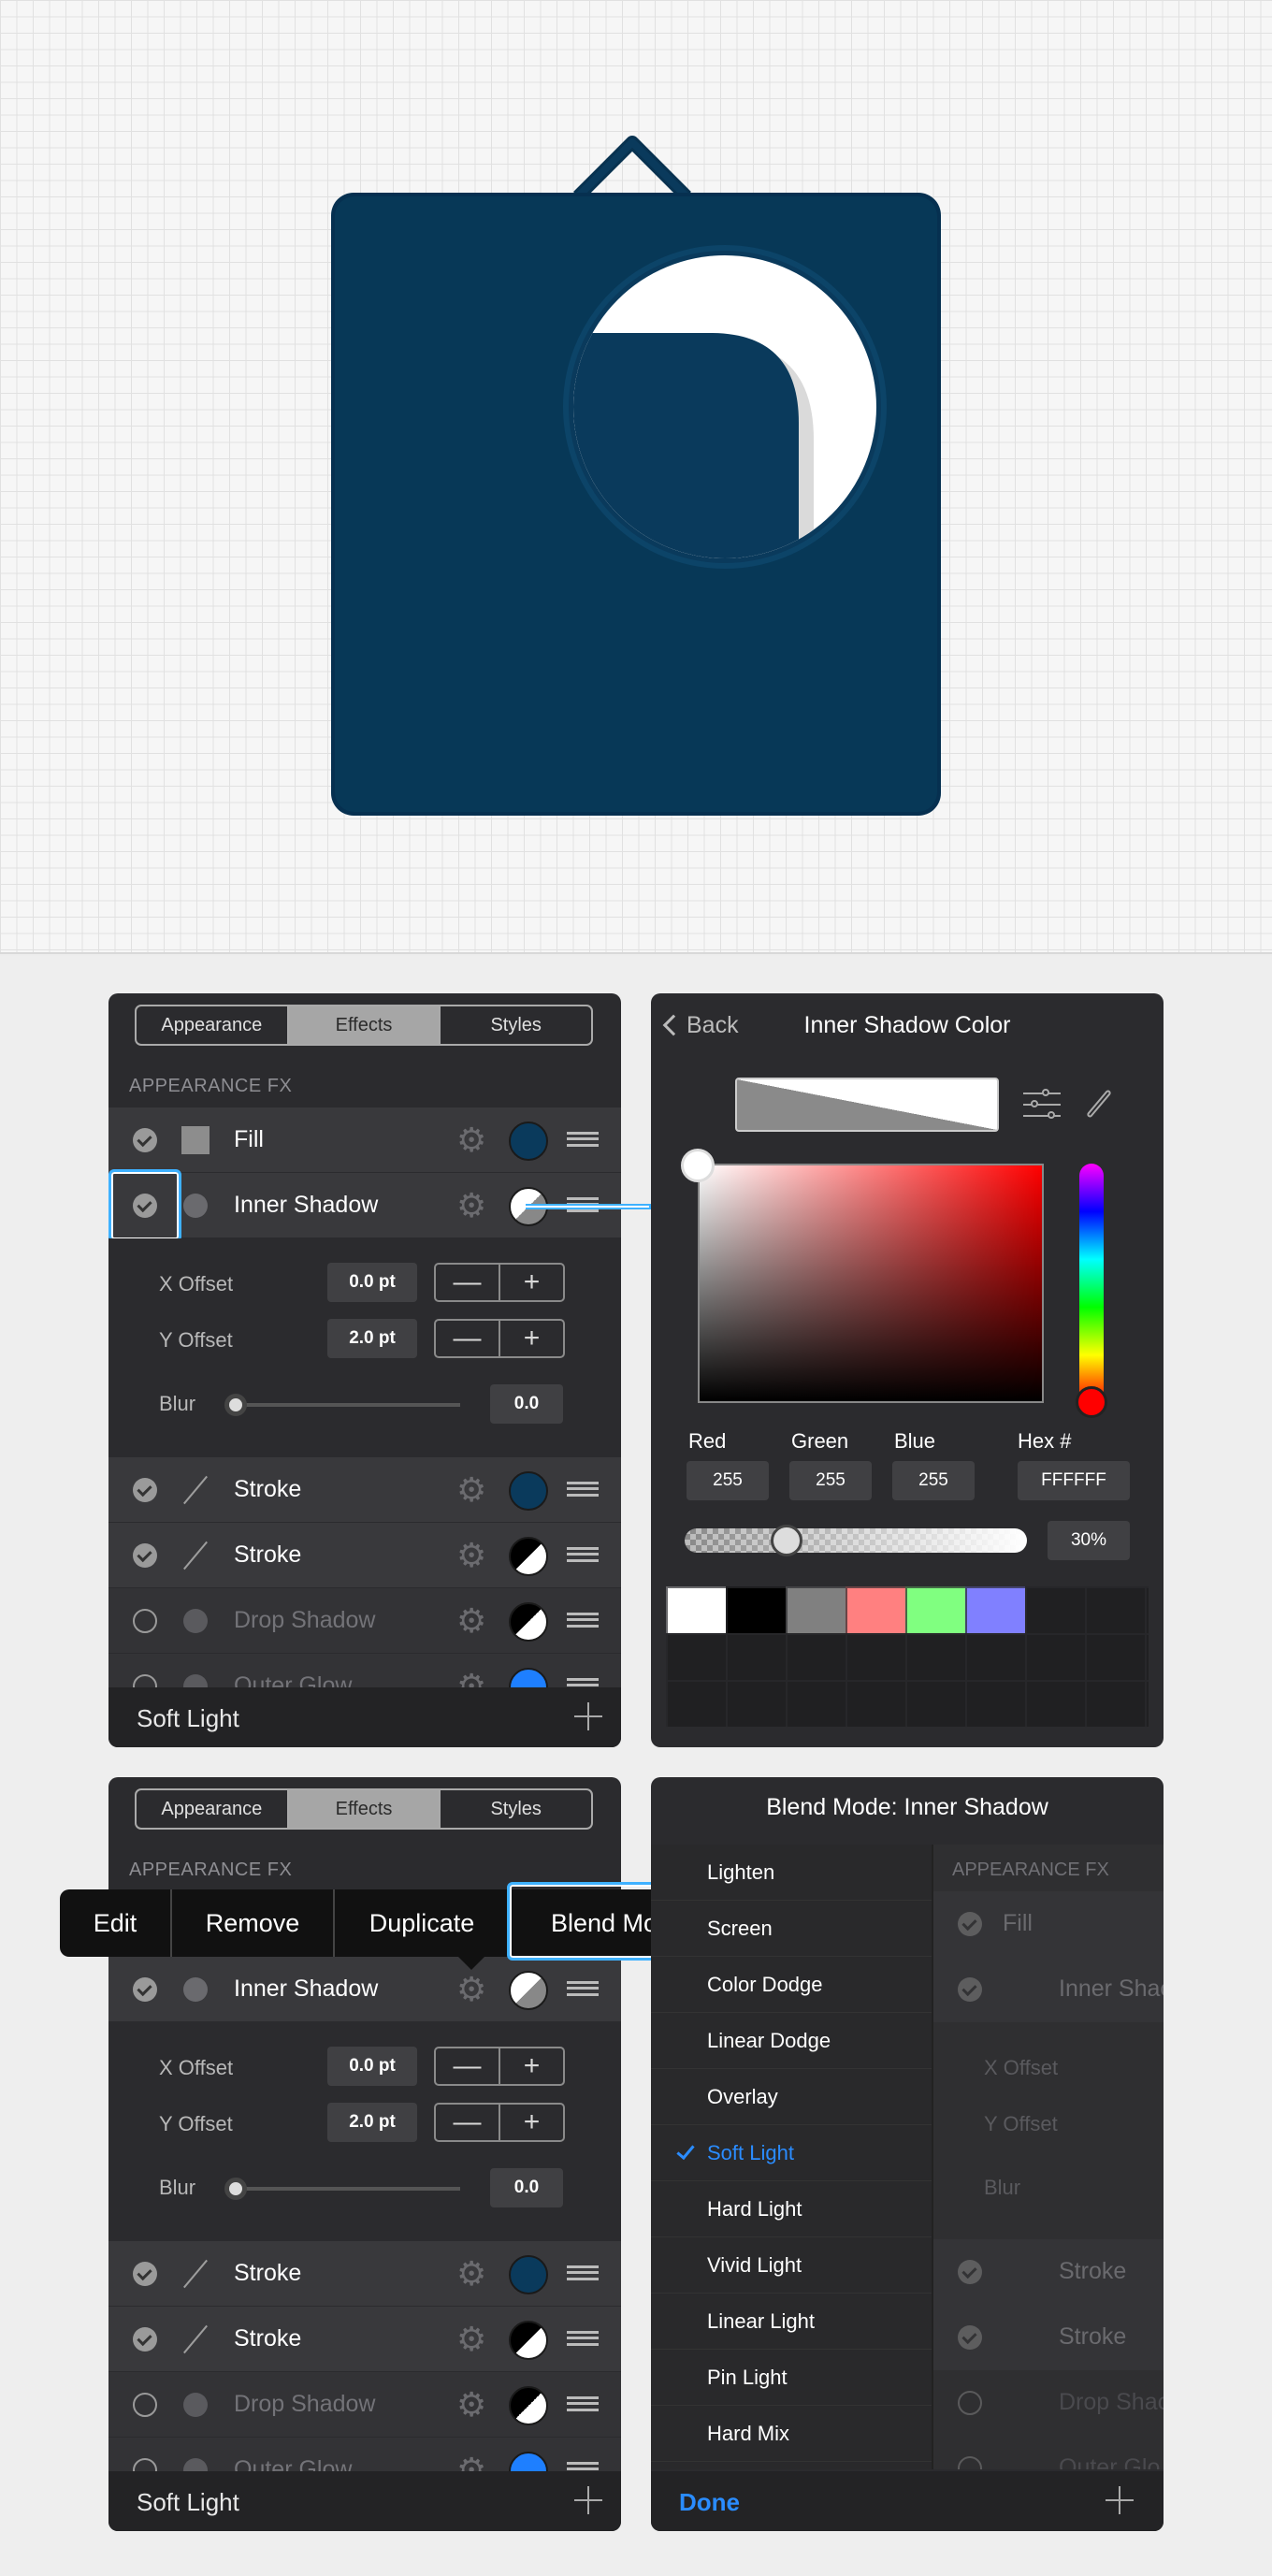  I want to click on blend-item-overlay: Overlay, so click(791, 2097).